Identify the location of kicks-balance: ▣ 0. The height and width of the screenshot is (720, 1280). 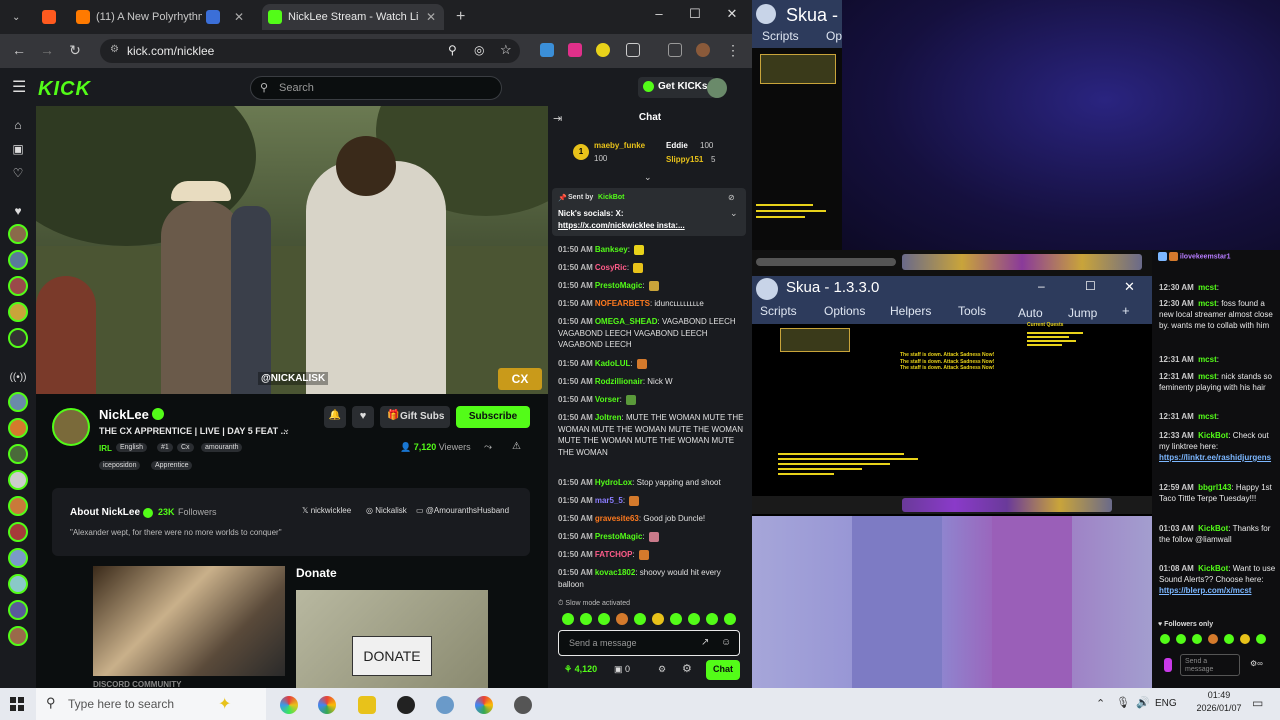
(622, 669).